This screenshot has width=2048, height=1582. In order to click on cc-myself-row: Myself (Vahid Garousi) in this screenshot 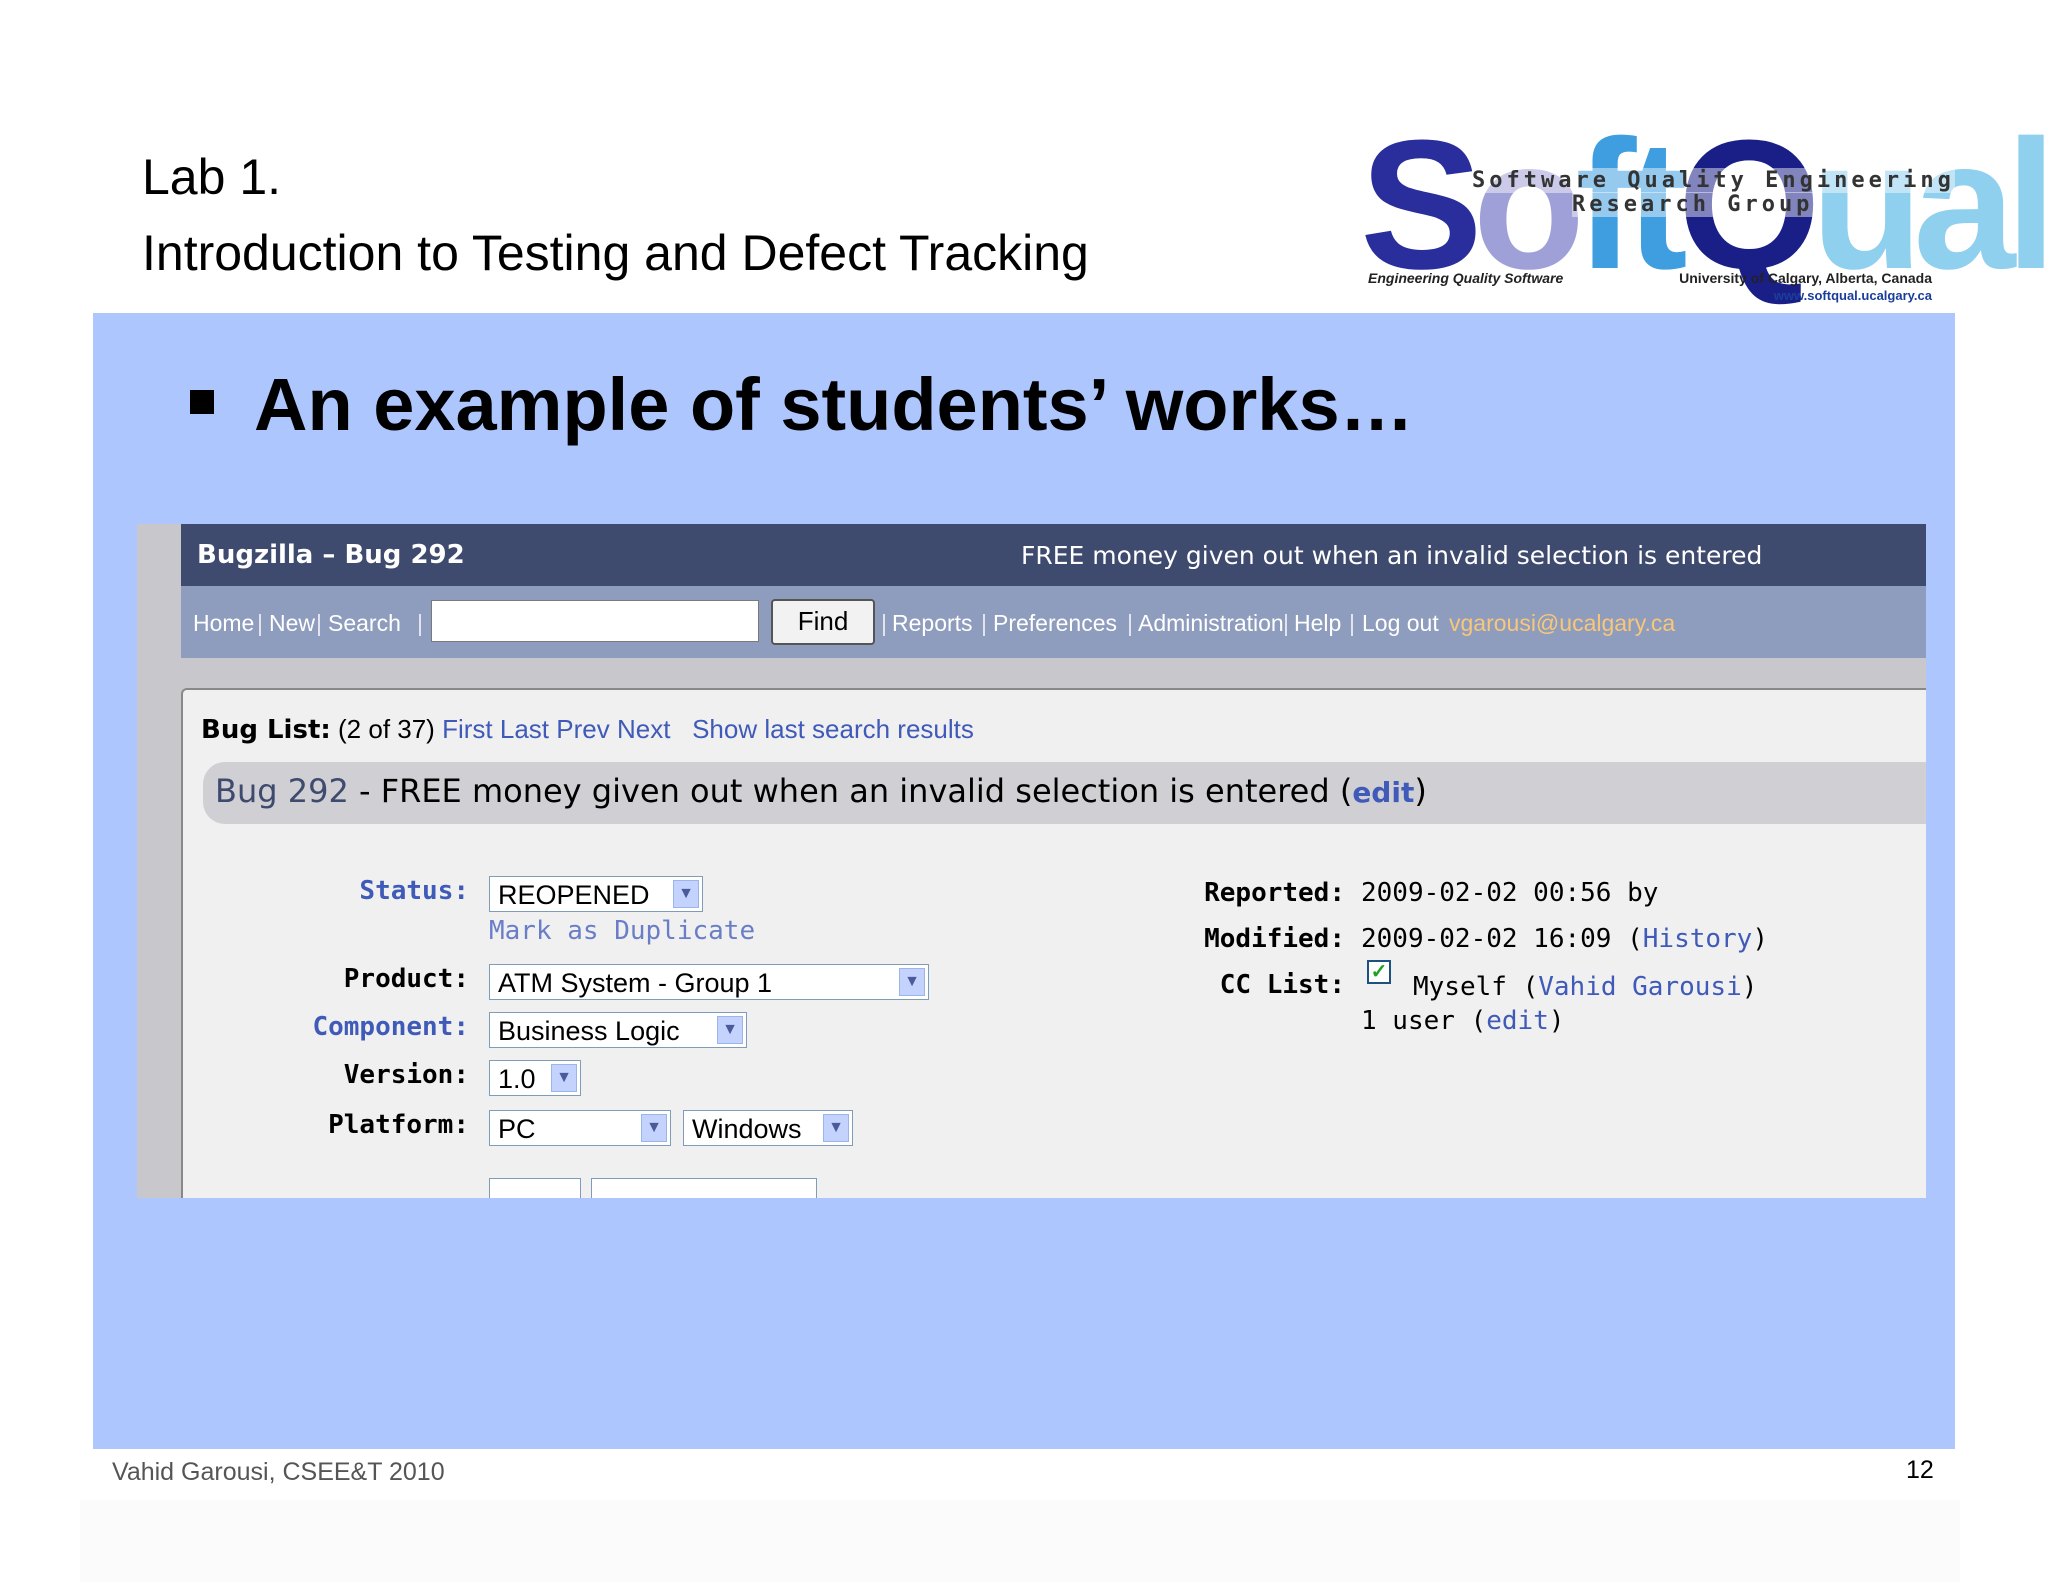, I will do `click(1585, 987)`.